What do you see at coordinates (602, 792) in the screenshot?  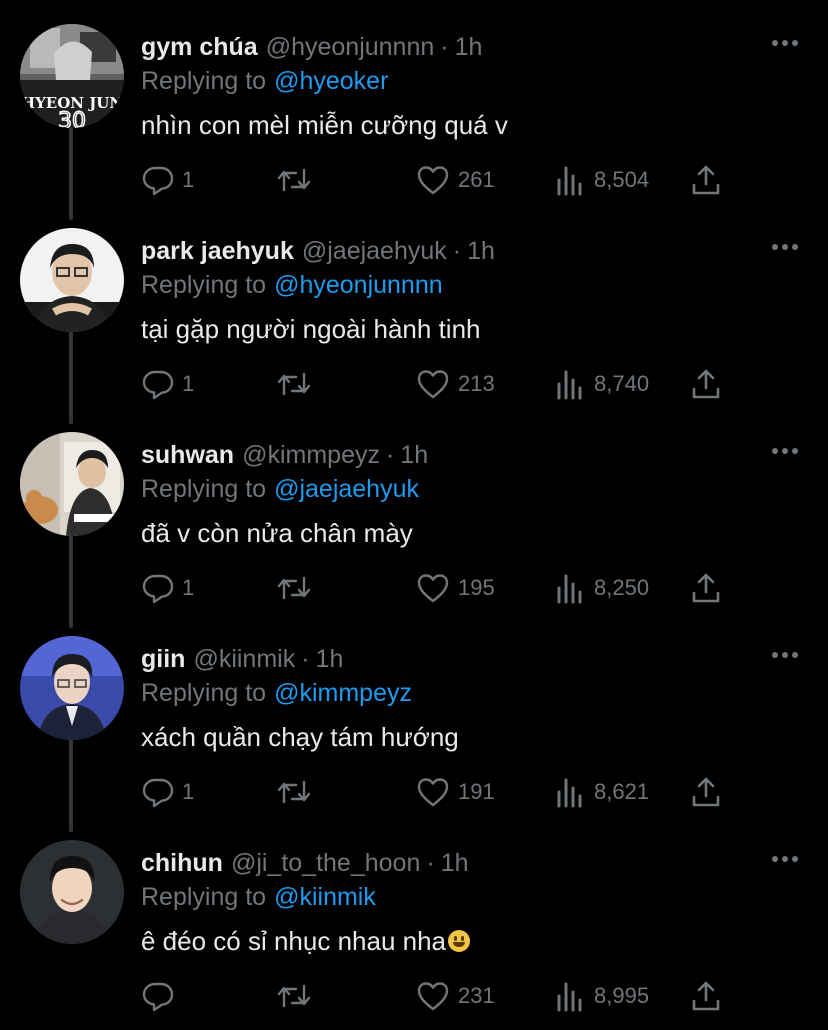 I see `views-button: 8,621` at bounding box center [602, 792].